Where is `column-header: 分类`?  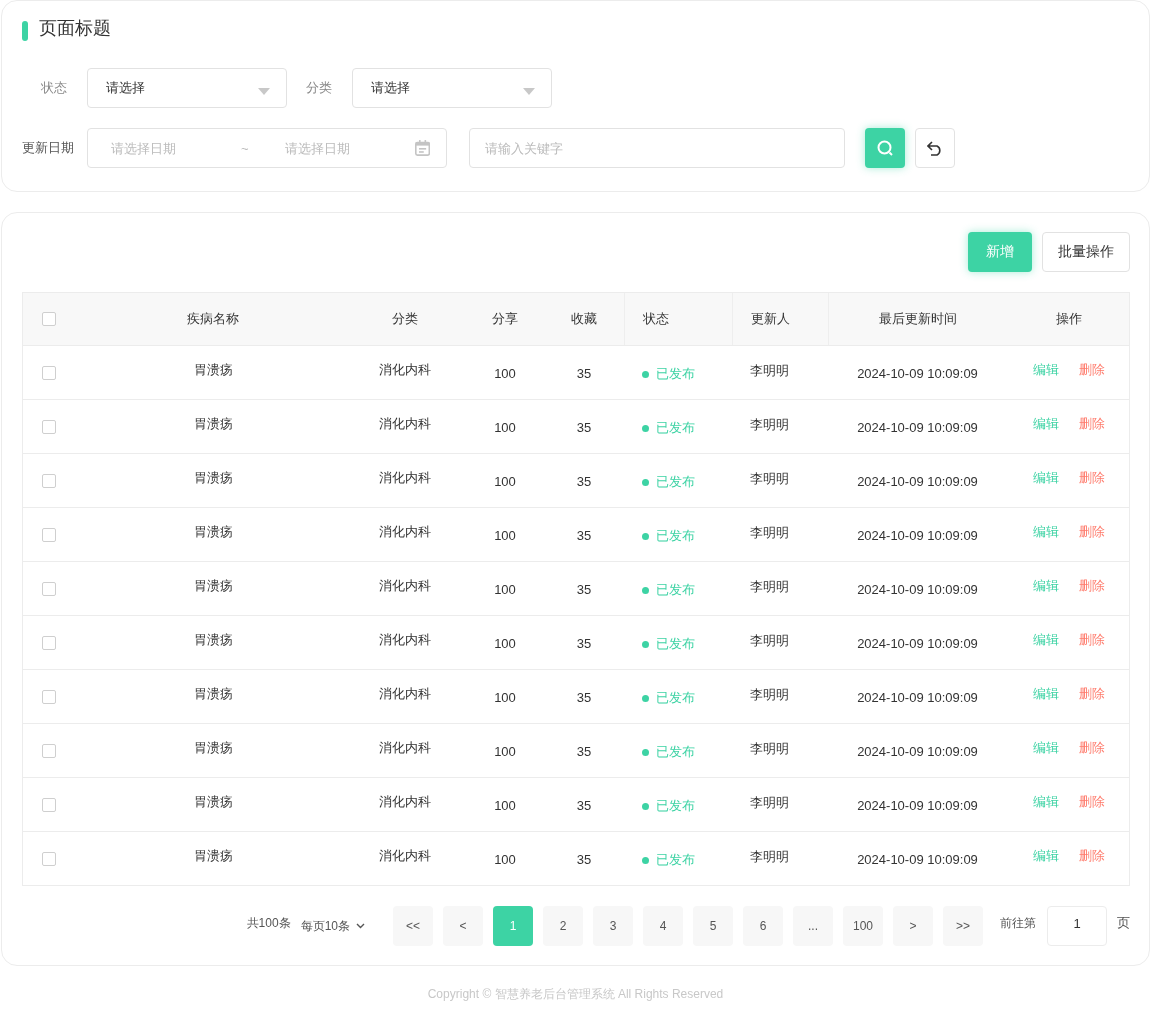 column-header: 分类 is located at coordinates (405, 319).